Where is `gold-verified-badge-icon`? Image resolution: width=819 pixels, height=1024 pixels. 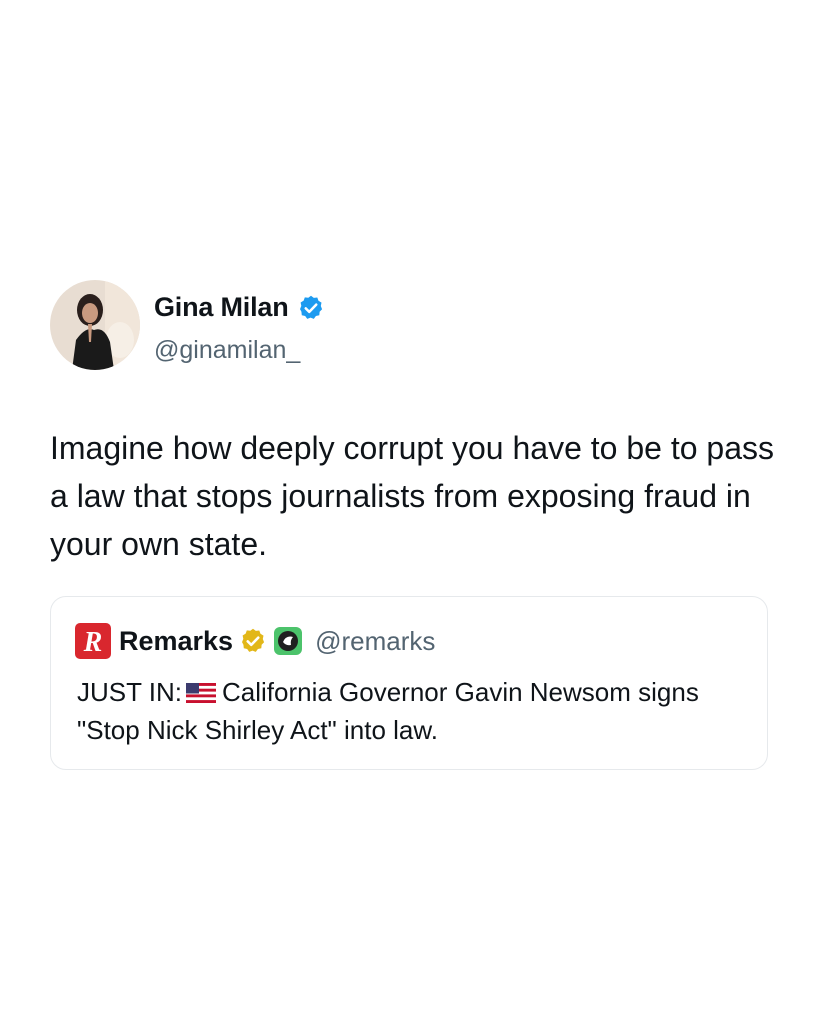 gold-verified-badge-icon is located at coordinates (253, 641).